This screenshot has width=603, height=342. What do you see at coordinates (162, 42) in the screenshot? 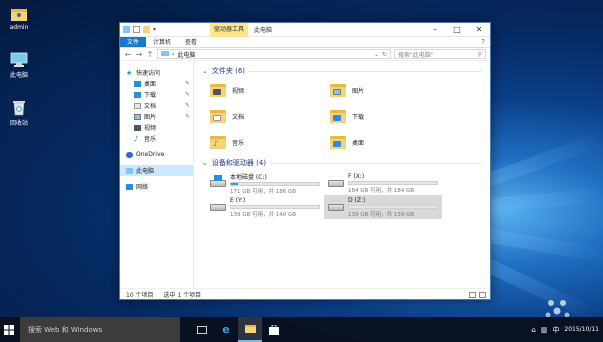
I see `tab-computer: 计算机` at bounding box center [162, 42].